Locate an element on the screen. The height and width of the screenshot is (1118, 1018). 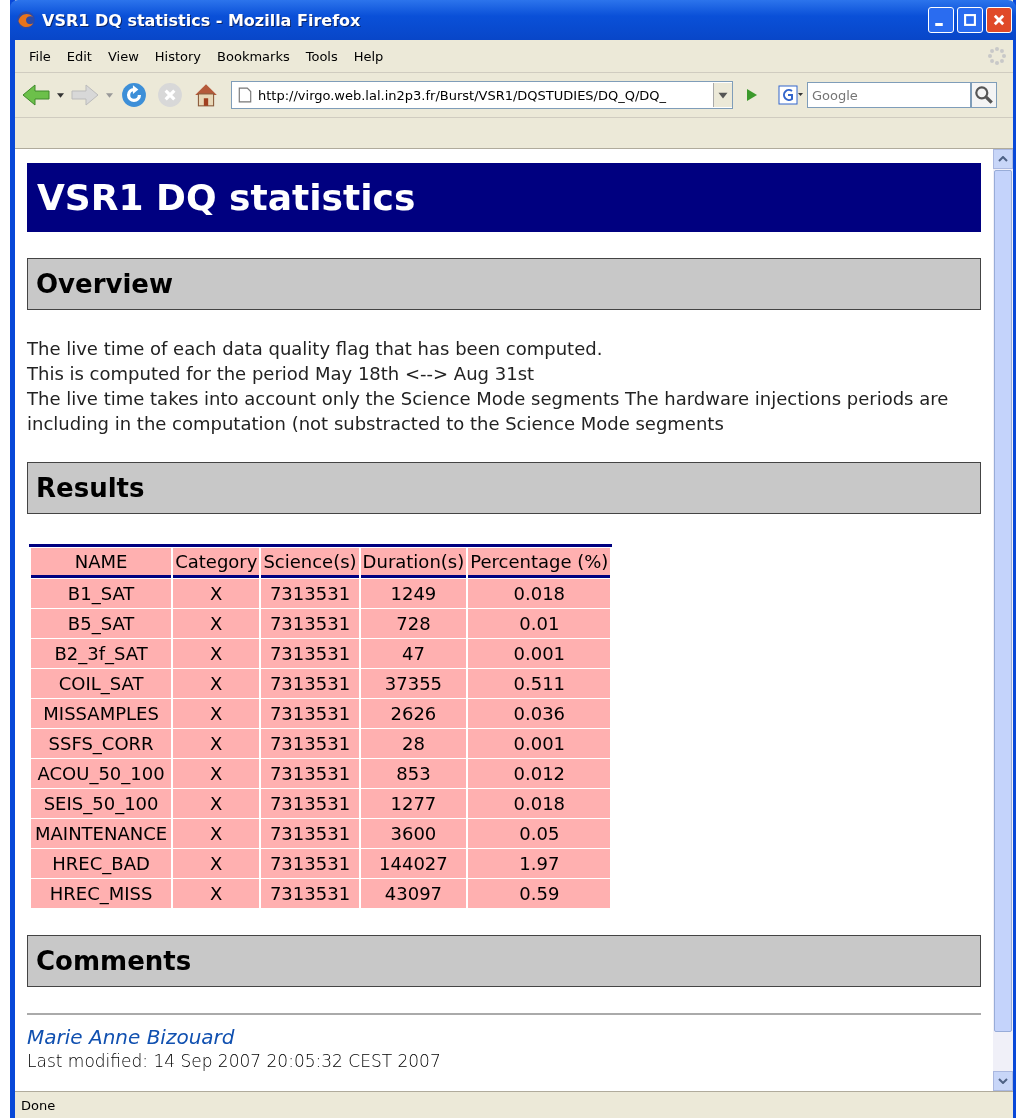
table-cell: COIL_SAT is located at coordinates (101, 683).